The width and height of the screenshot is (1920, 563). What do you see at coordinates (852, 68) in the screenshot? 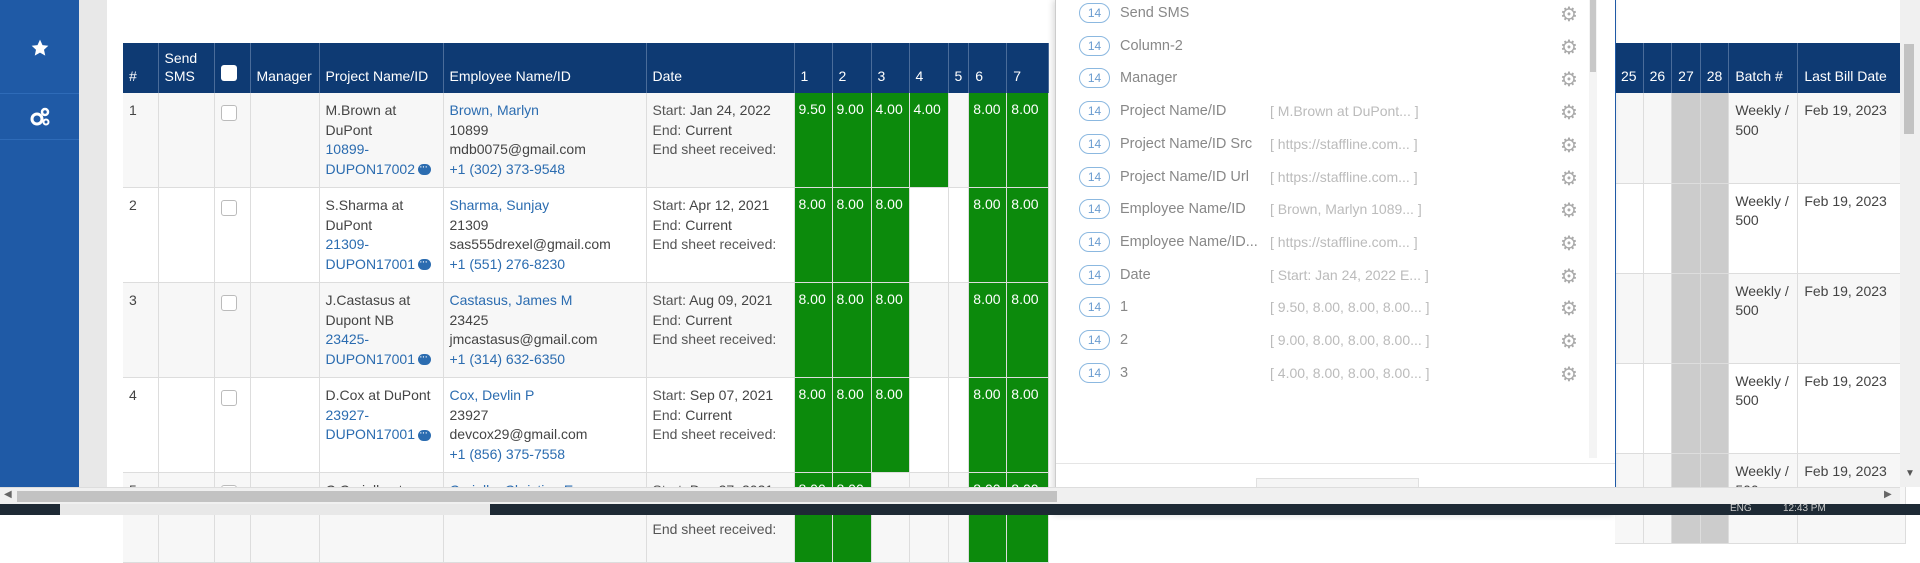
I see `col-header-day-2: 2` at bounding box center [852, 68].